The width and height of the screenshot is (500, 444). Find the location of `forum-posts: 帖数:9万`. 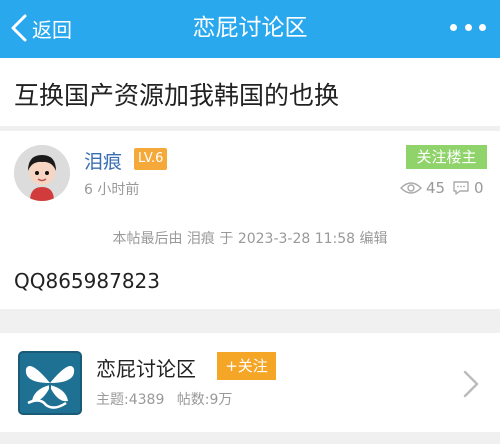

forum-posts: 帖数:9万 is located at coordinates (204, 400).